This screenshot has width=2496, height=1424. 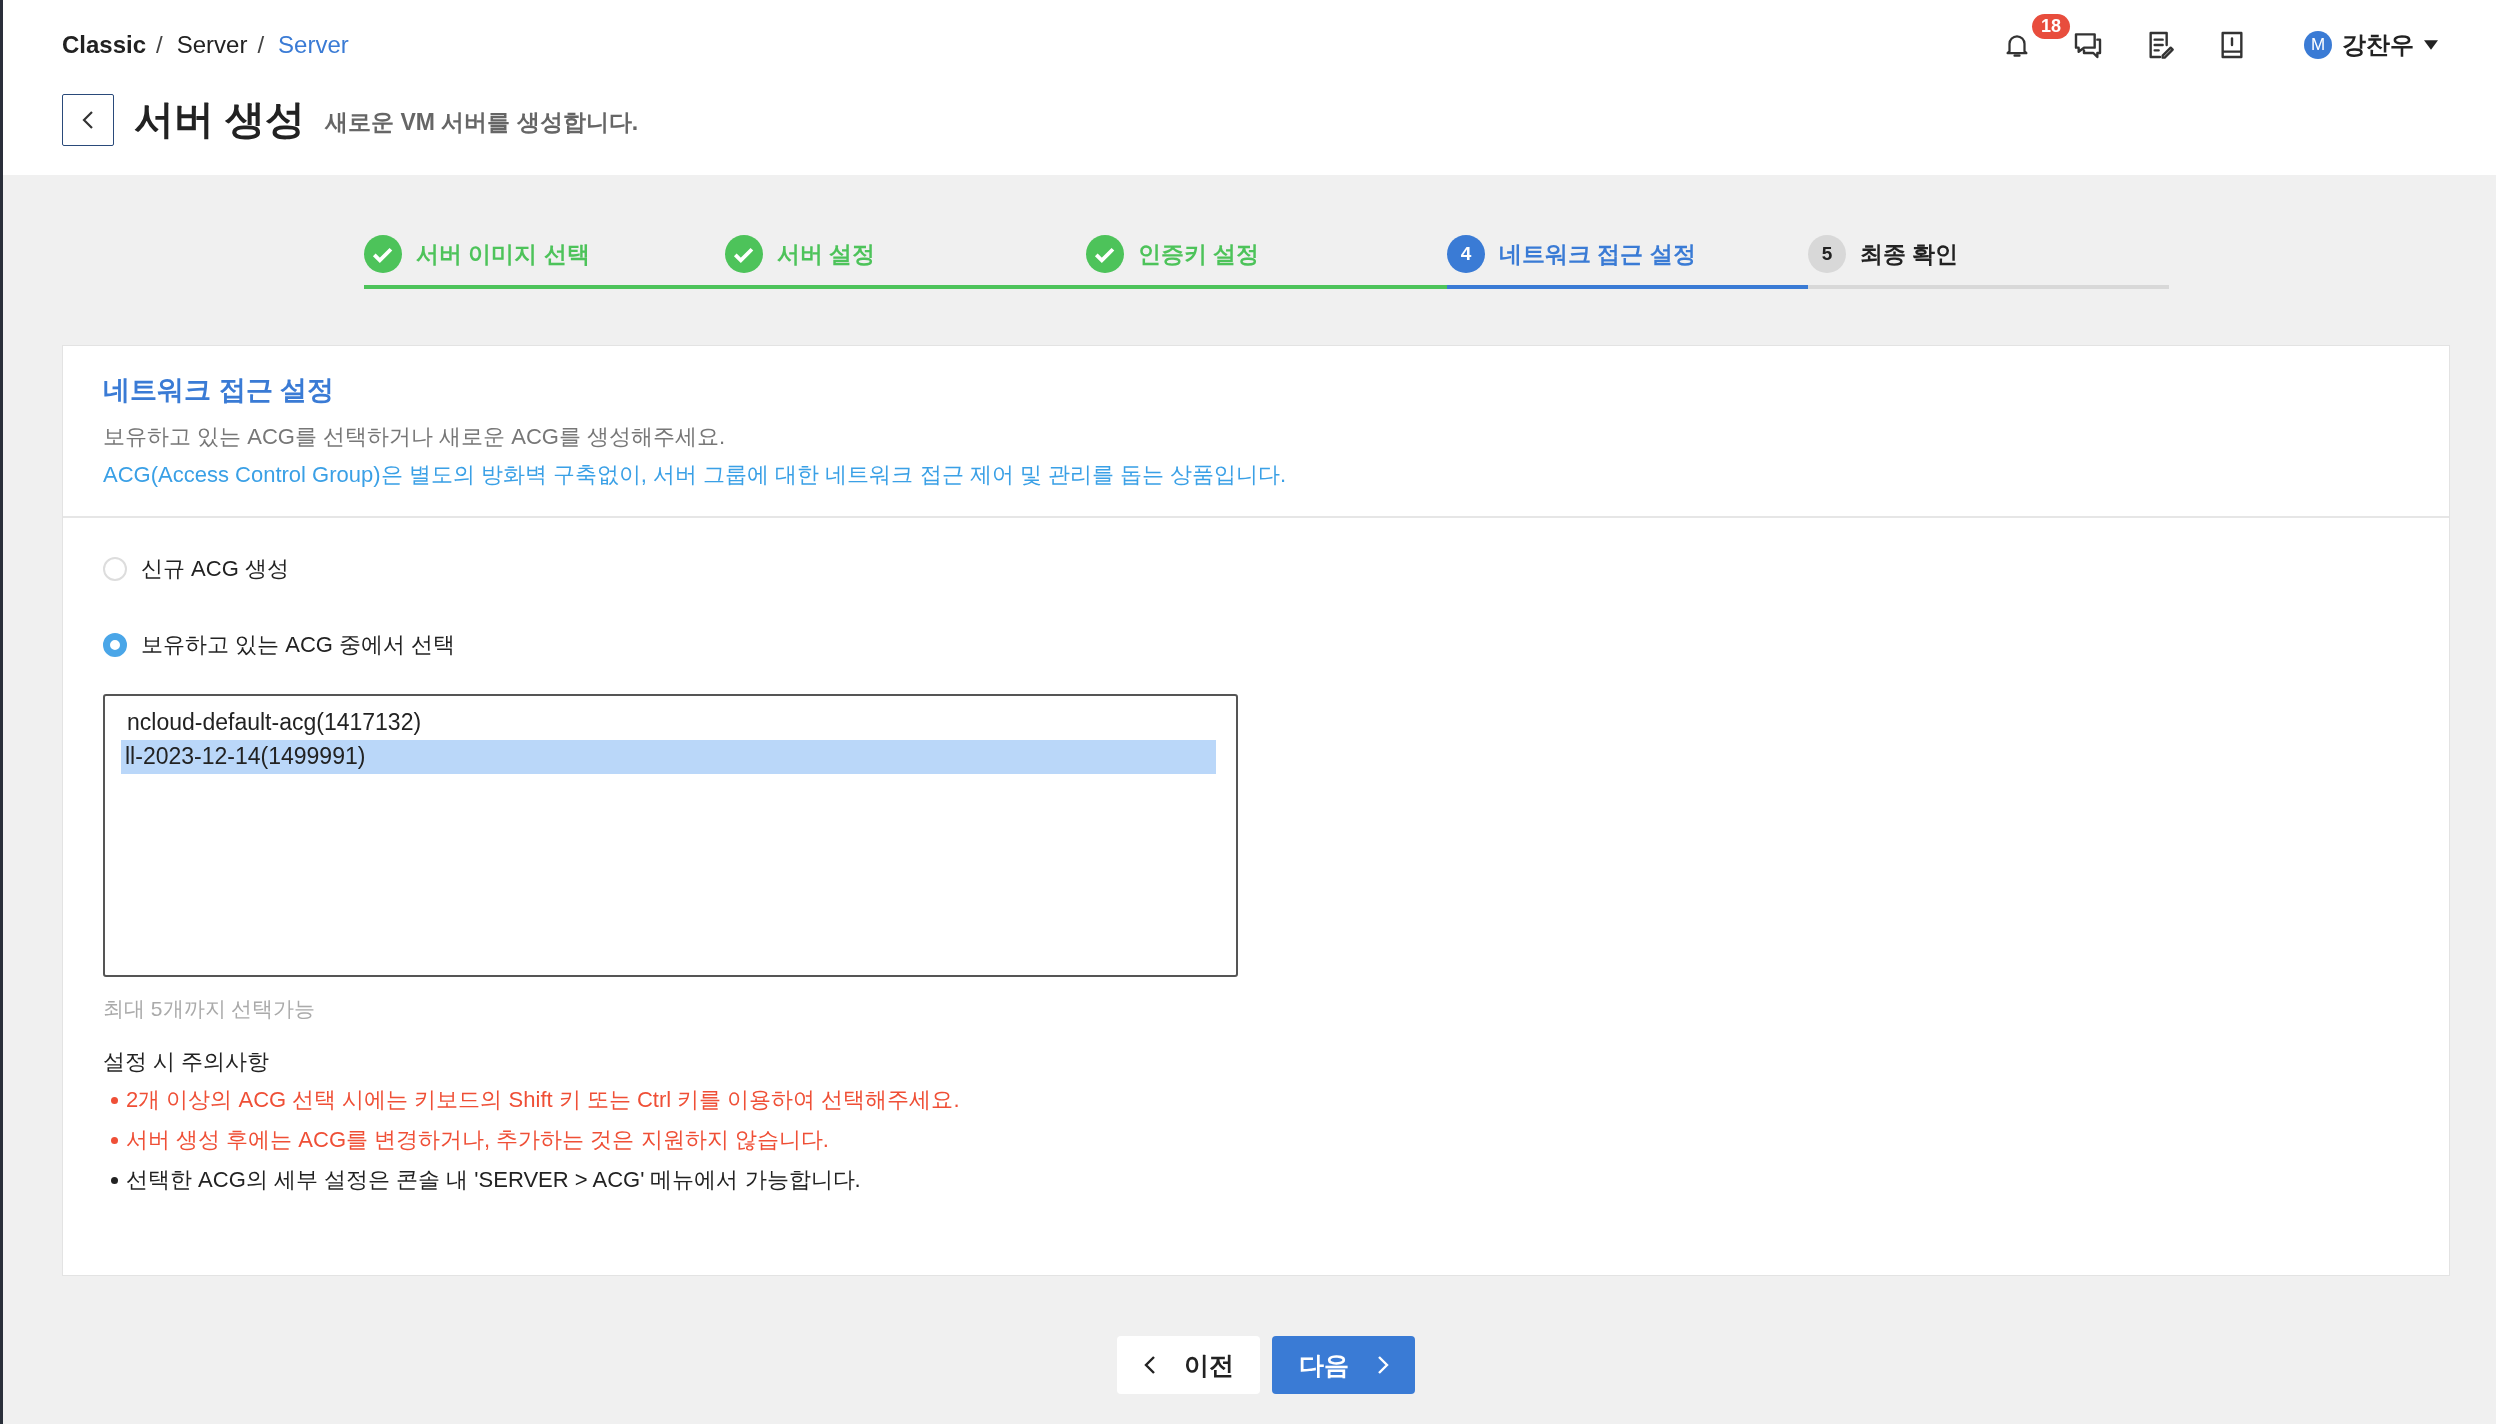 What do you see at coordinates (669, 723) in the screenshot?
I see `acg-list-item: ncloud-default-acg(1417132)` at bounding box center [669, 723].